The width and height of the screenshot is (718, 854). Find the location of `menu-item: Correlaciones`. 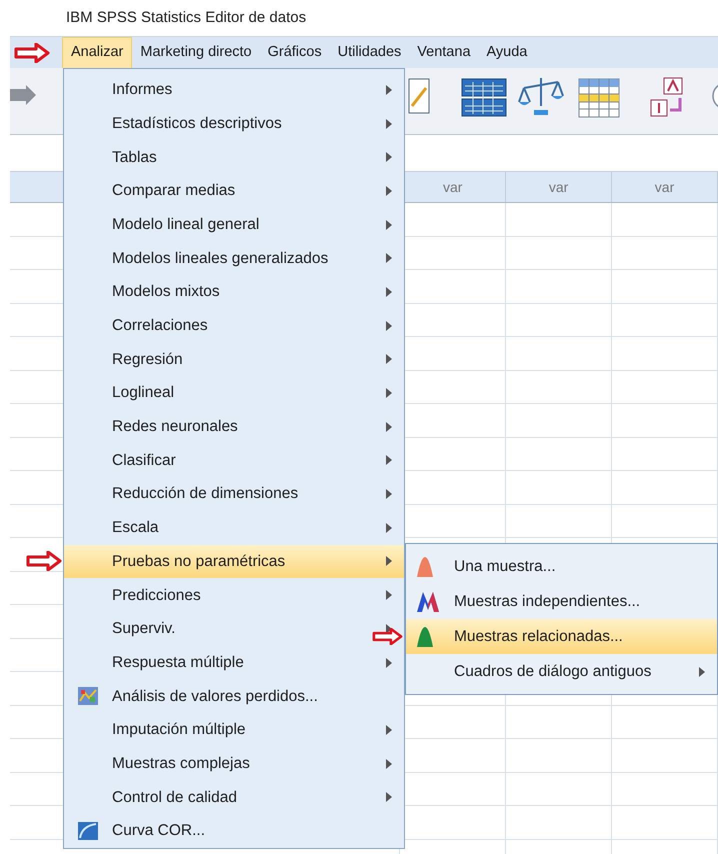

menu-item: Correlaciones is located at coordinates (234, 325).